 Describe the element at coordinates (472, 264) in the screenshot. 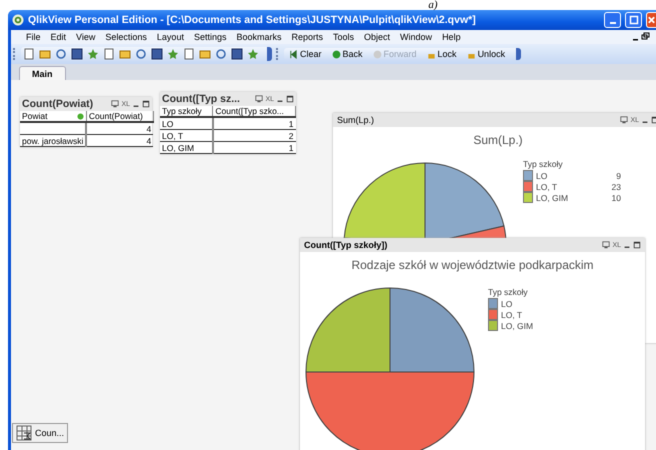

I see `chart-title: Rodzaje szkół w województwie podkarpackim` at that location.